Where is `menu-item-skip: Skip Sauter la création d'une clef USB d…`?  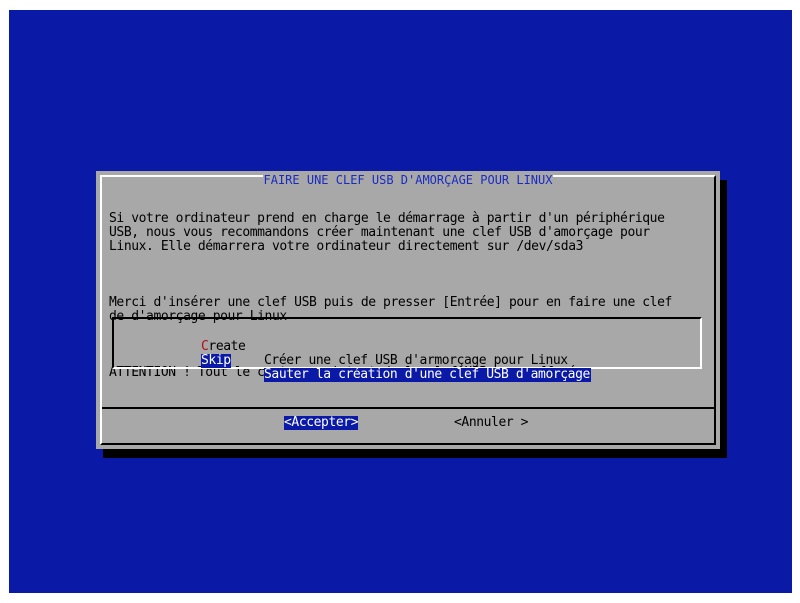
menu-item-skip: Skip Sauter la création d'une clef USB d… is located at coordinates (407, 361).